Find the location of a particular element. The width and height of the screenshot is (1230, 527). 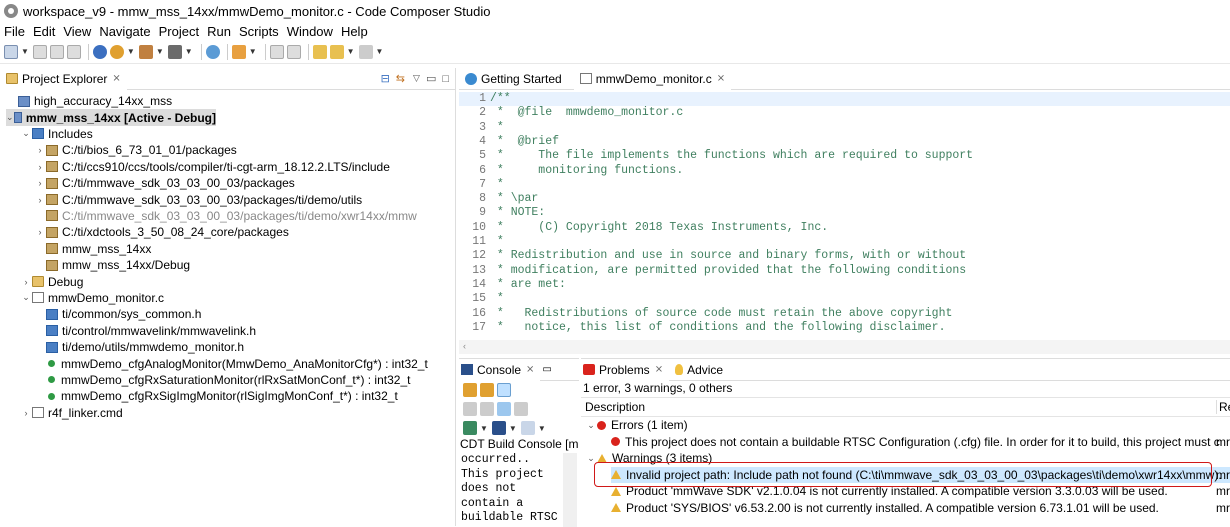

build-settings-icon is located at coordinates (116, 51).